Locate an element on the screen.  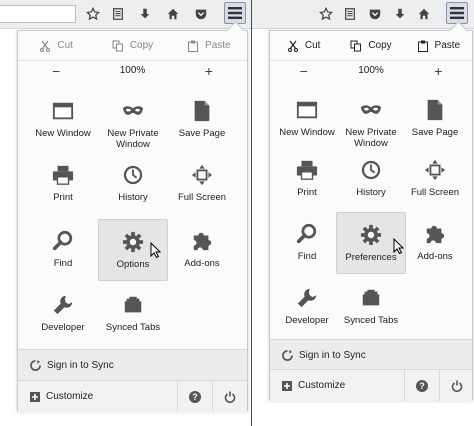
sync-label: Sign in to Sync is located at coordinates (80, 365).